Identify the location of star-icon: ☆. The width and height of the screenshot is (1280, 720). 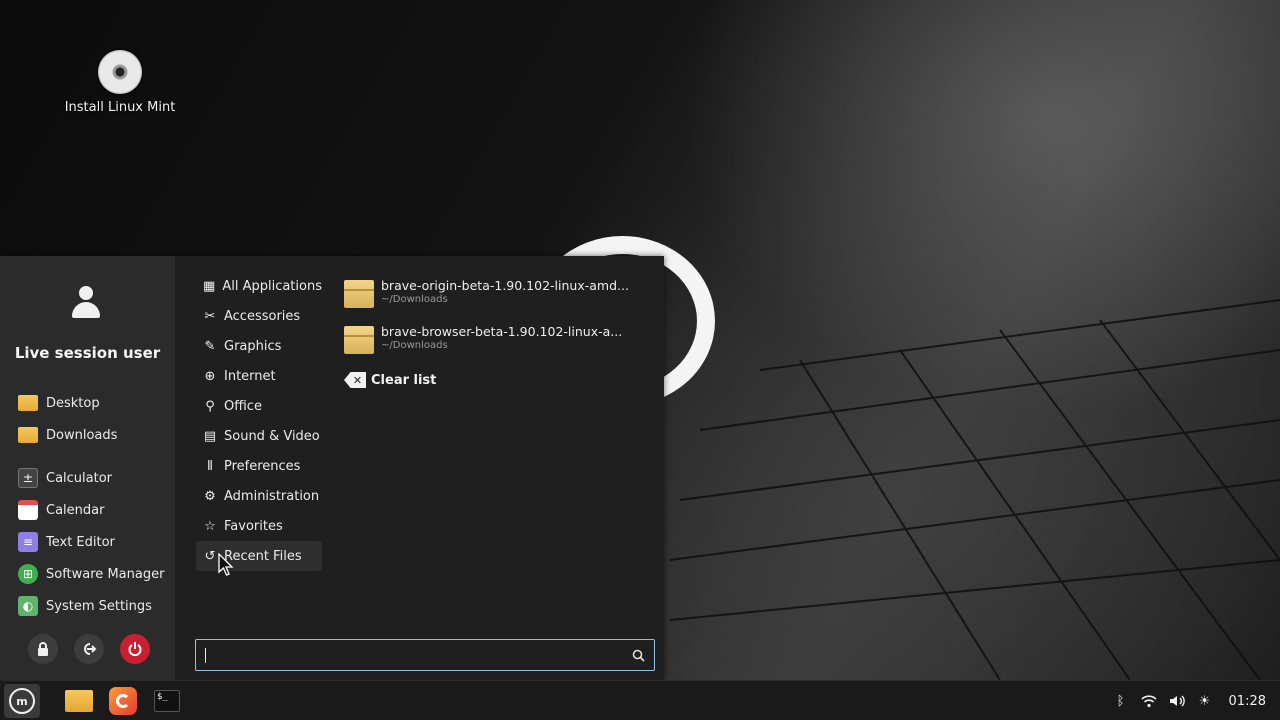
(210, 526).